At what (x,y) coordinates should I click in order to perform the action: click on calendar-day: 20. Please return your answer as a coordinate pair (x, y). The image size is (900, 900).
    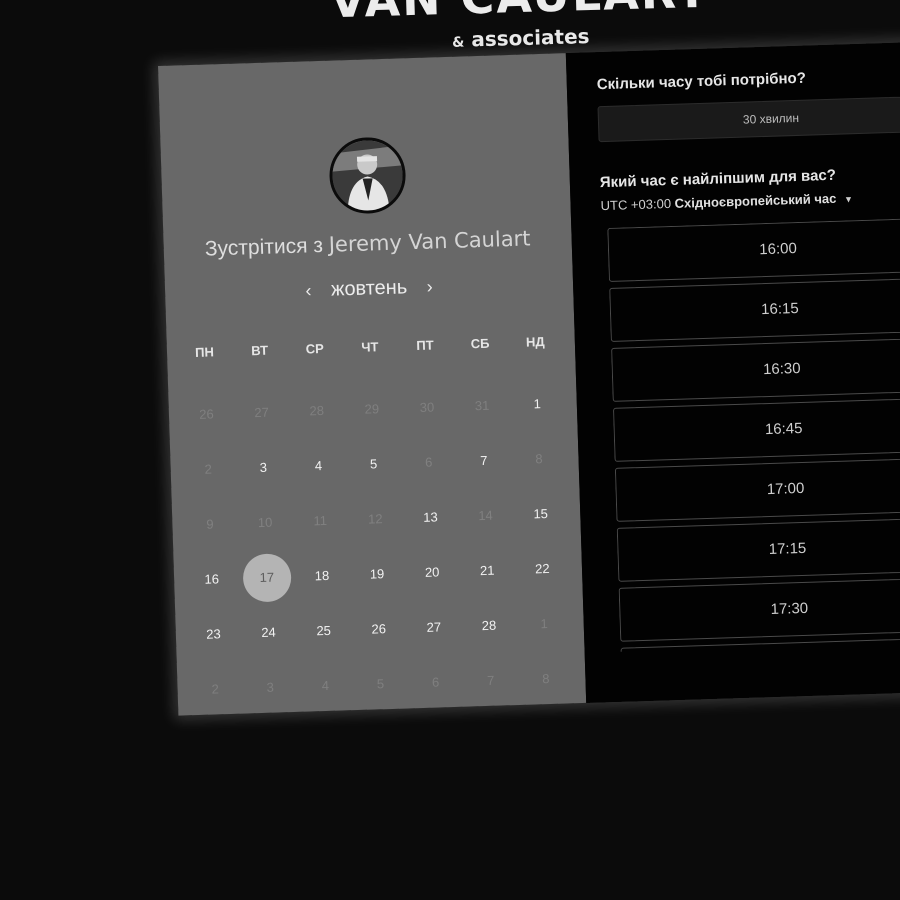
    Looking at the image, I should click on (432, 572).